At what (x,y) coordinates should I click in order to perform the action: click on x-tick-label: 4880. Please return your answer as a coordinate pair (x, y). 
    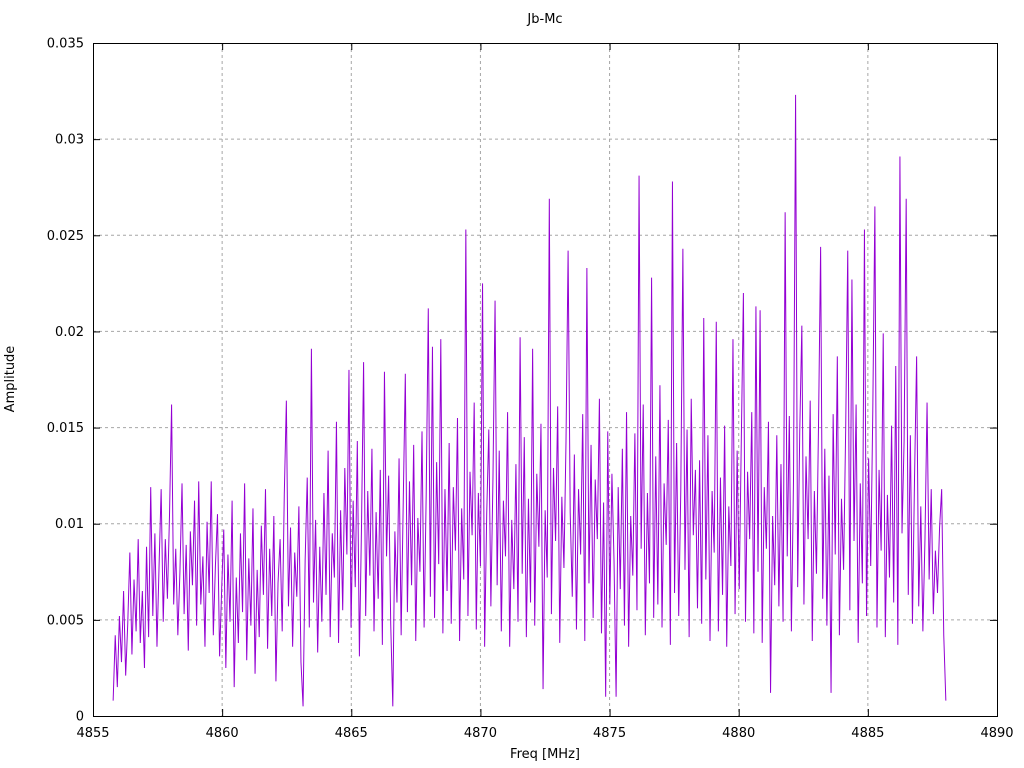
    Looking at the image, I should click on (738, 733).